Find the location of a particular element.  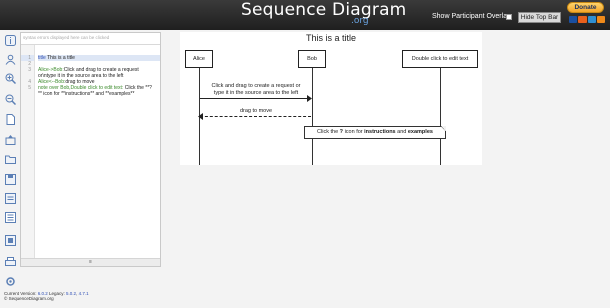

message-1-label-line2: type it in the source area to the left is located at coordinates (256, 93).